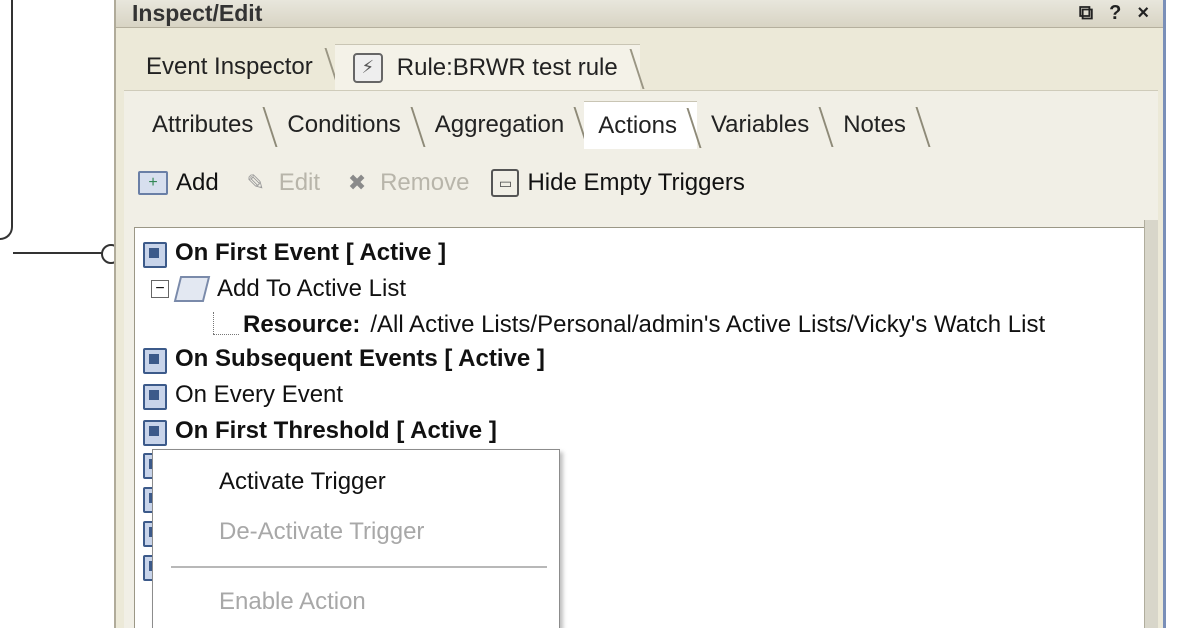  I want to click on pencil-icon: ✎, so click(255, 182).